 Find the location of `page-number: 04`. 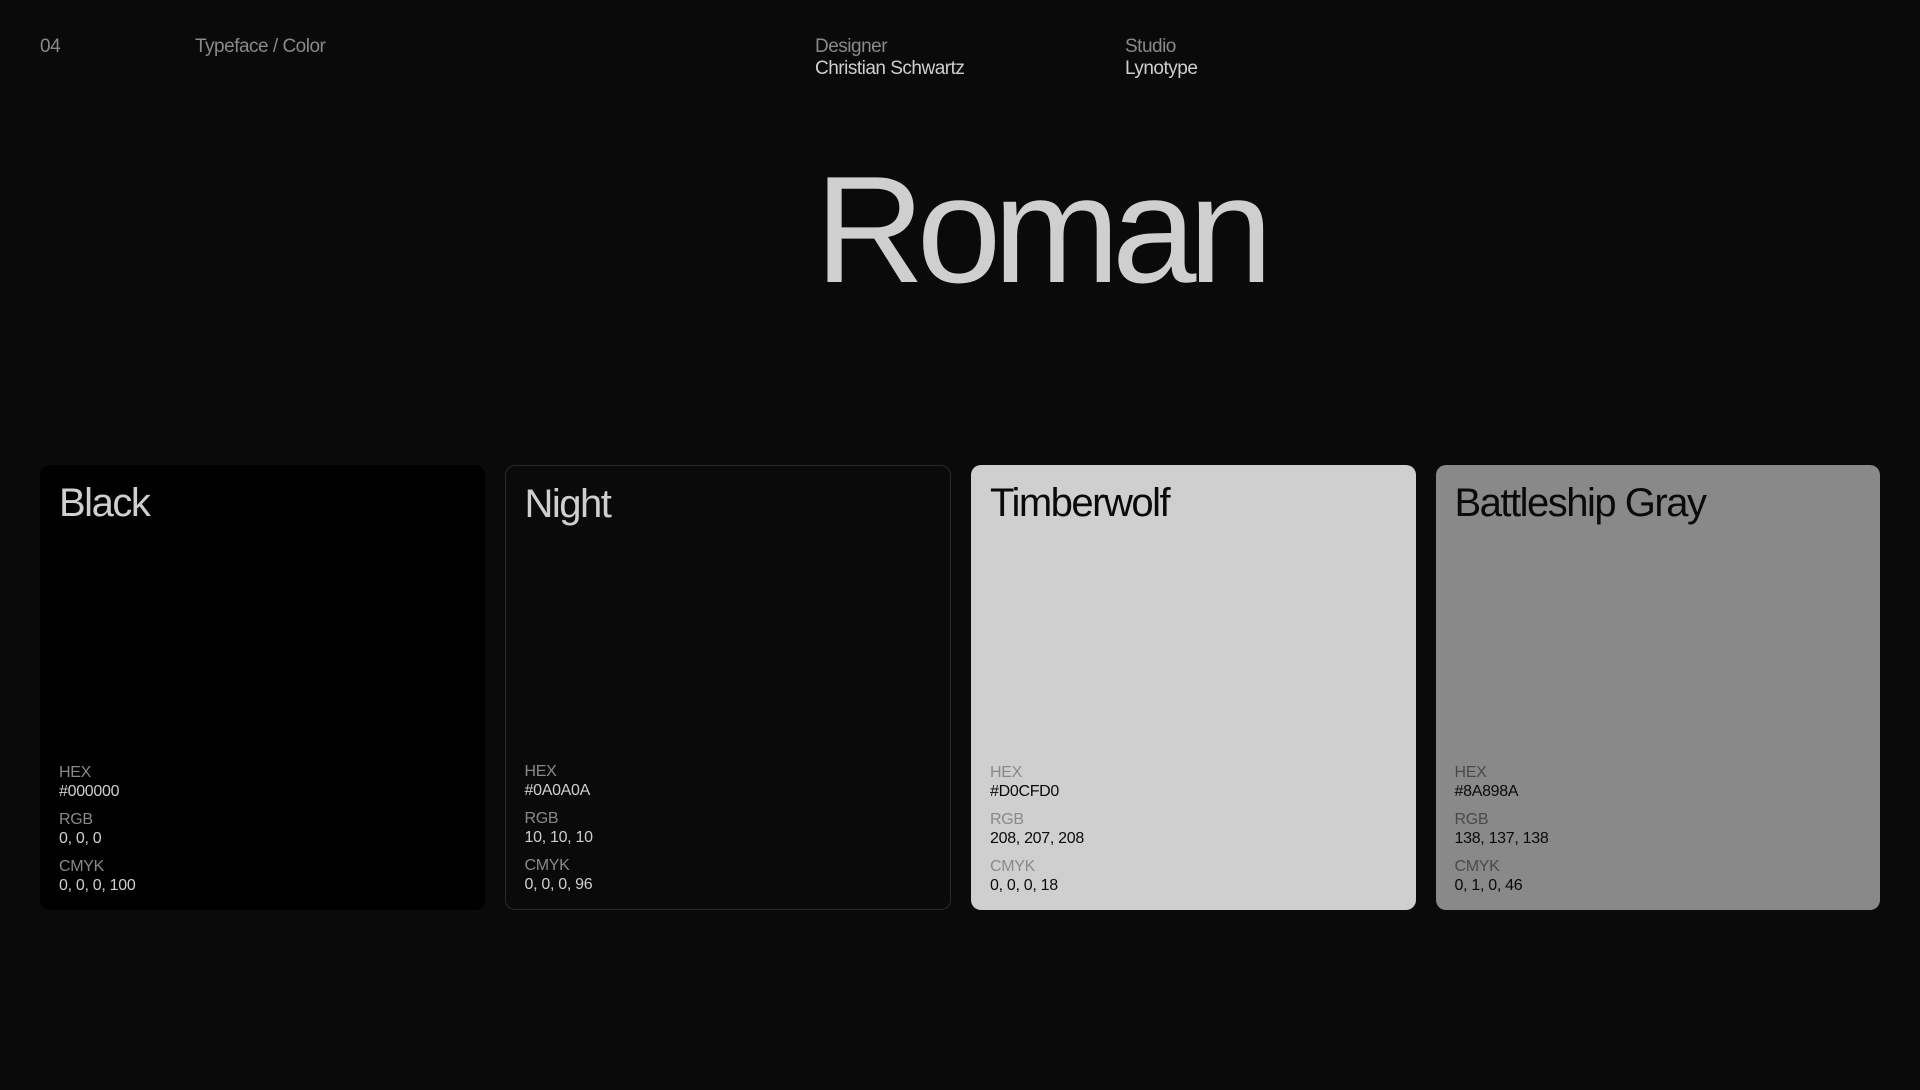

page-number: 04 is located at coordinates (50, 47).